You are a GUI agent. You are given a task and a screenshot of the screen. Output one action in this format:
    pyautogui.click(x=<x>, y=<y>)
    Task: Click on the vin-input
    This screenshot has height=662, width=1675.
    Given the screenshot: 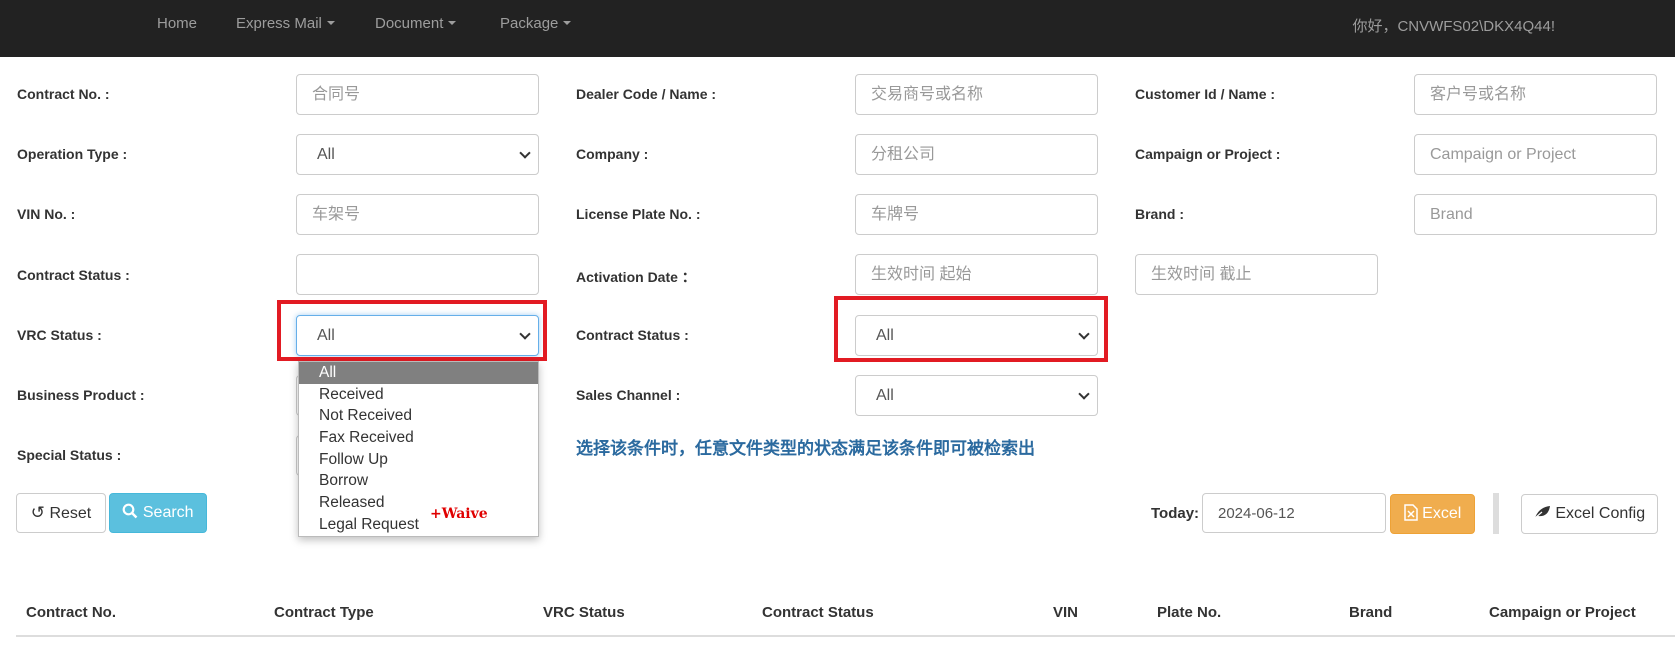 What is the action you would take?
    pyautogui.click(x=417, y=214)
    